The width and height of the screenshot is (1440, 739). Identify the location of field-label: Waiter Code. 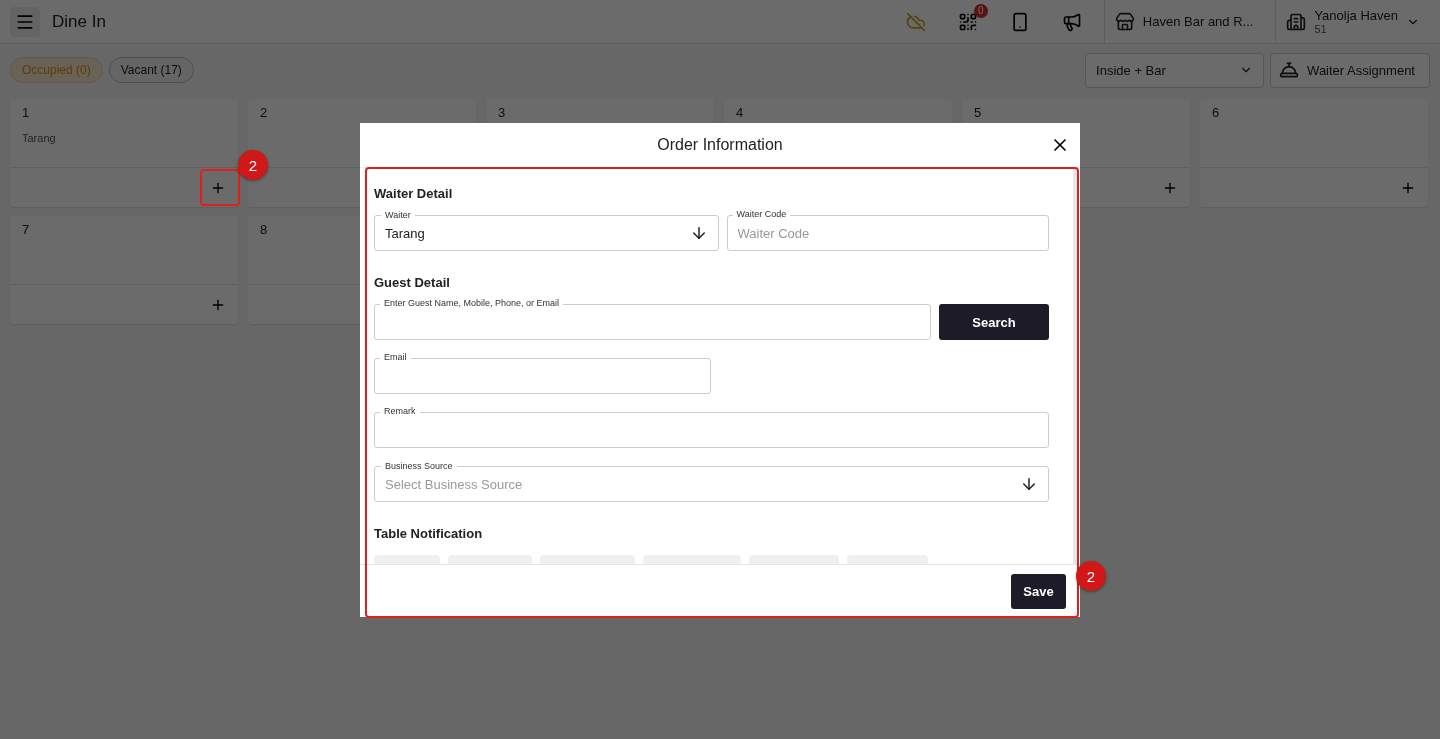
(761, 214).